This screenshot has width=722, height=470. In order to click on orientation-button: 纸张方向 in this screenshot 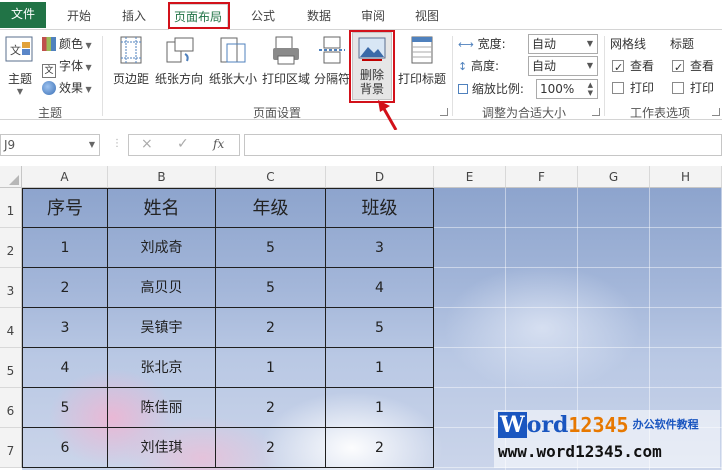, I will do `click(179, 60)`.